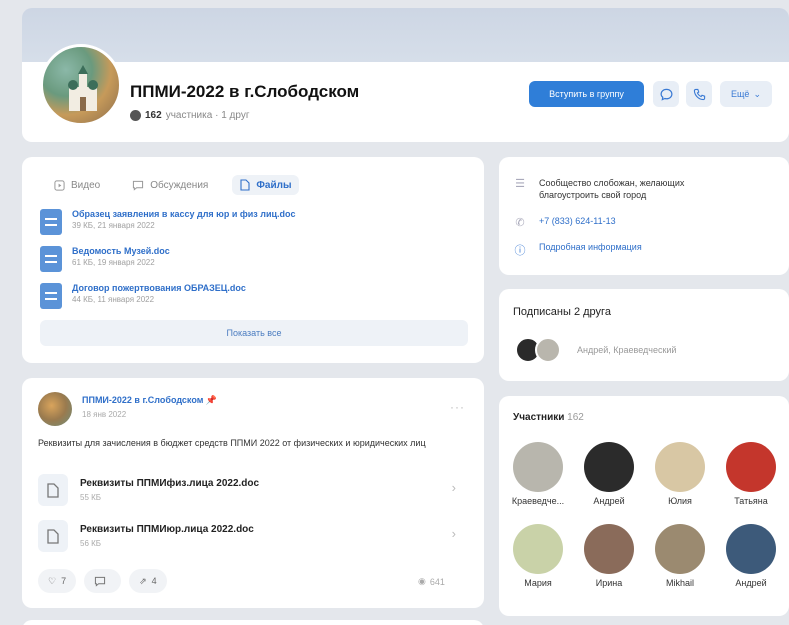 This screenshot has width=789, height=625. Describe the element at coordinates (104, 414) in the screenshot. I see `post-date: 18 янв 2022` at that location.